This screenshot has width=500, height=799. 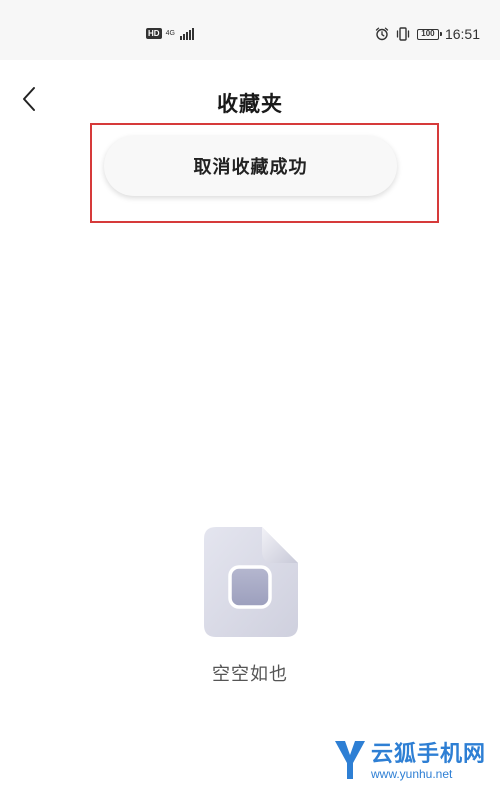 I want to click on battery-icon: 100, so click(x=429, y=34).